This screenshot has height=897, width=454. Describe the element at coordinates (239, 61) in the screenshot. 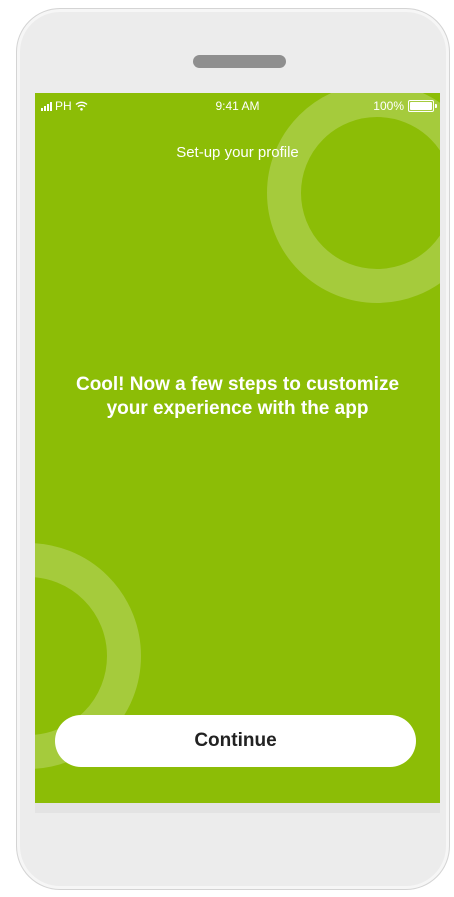

I see `phone-speaker` at that location.